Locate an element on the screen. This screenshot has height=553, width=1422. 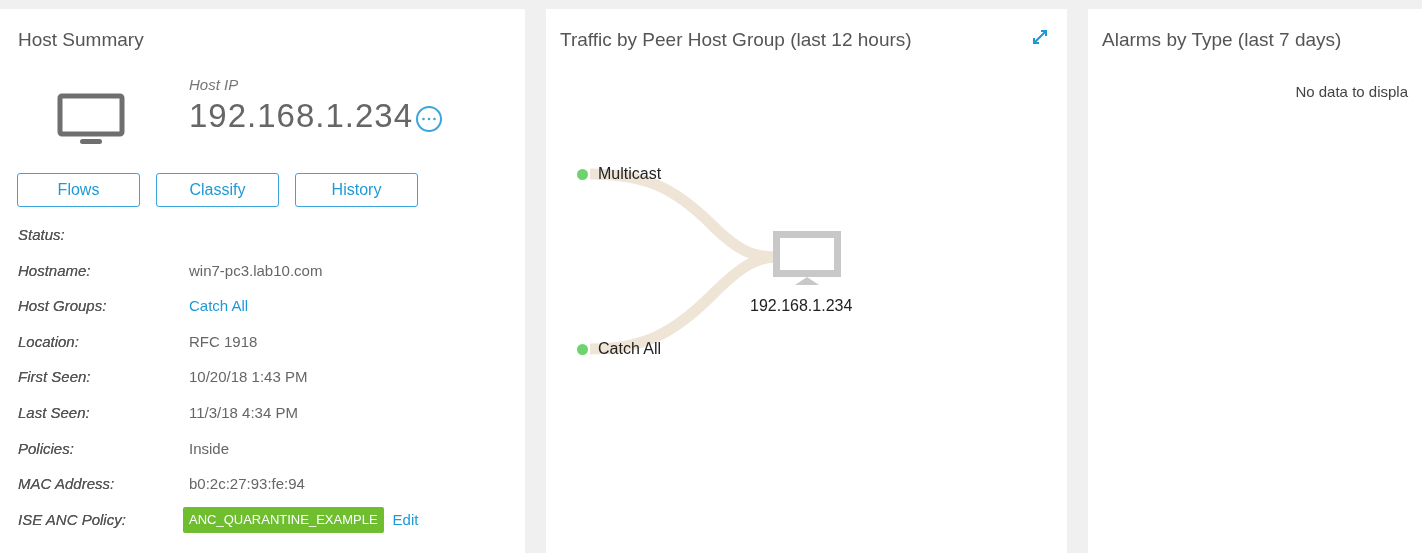
action-button: Classify is located at coordinates (217, 189).